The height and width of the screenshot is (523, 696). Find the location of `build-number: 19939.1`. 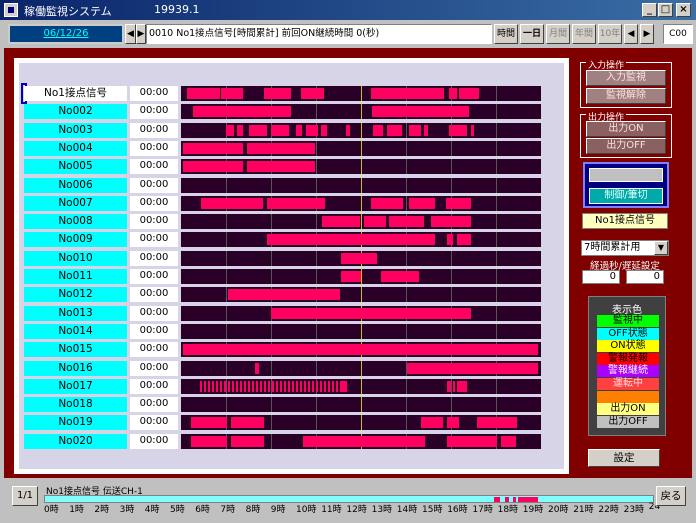

build-number: 19939.1 is located at coordinates (177, 9).